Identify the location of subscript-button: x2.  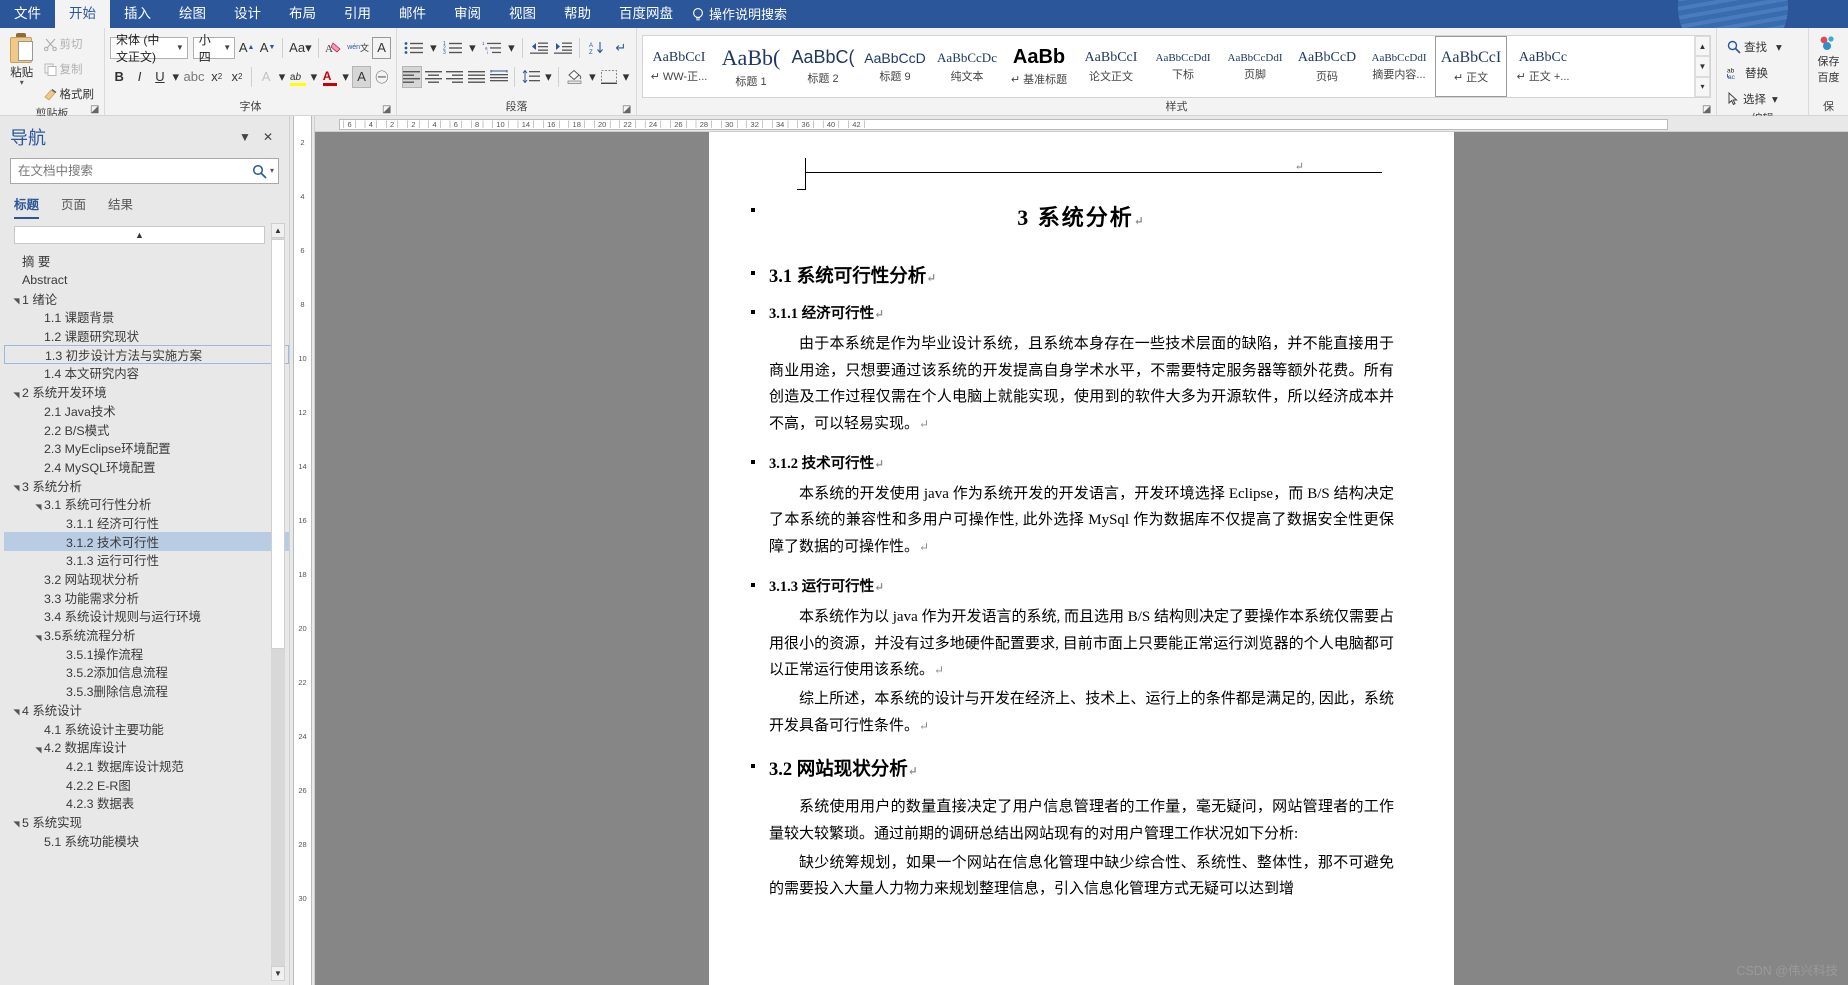
(216, 77).